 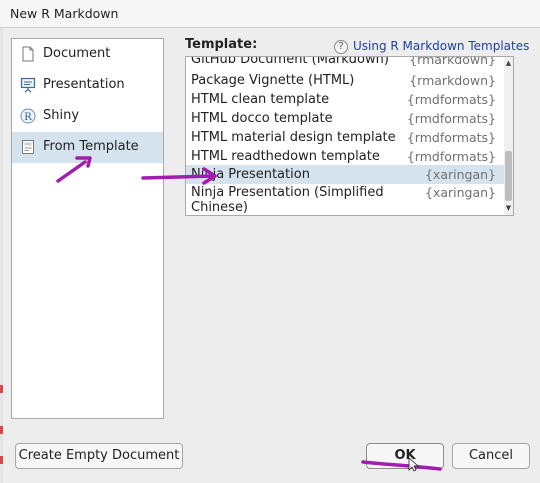 I want to click on sidebar-item-label: Document, so click(x=77, y=53).